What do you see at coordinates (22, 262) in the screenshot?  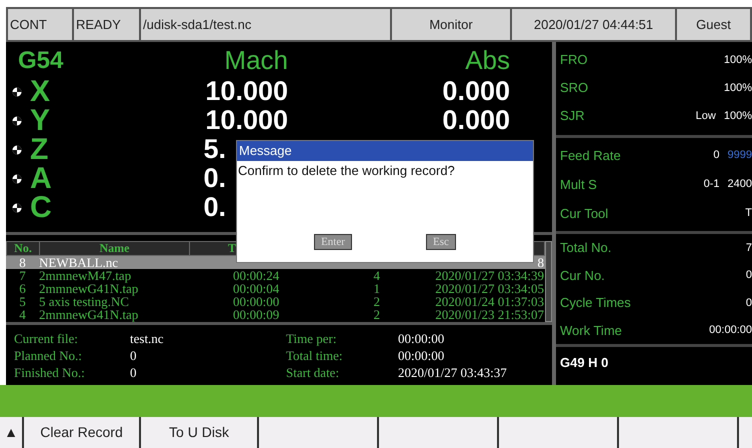 I see `record-number: 8` at bounding box center [22, 262].